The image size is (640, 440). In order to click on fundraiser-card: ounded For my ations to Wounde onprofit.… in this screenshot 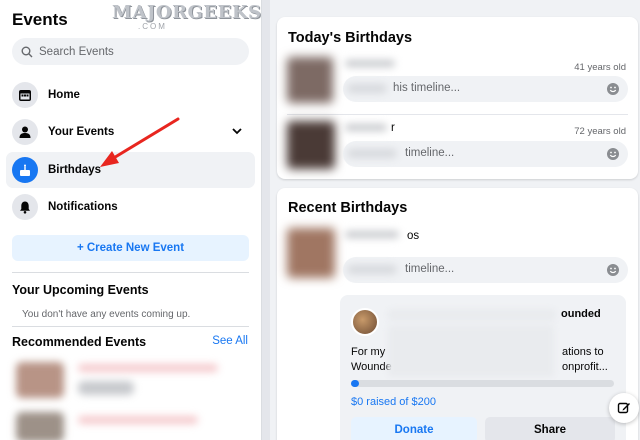, I will do `click(483, 367)`.